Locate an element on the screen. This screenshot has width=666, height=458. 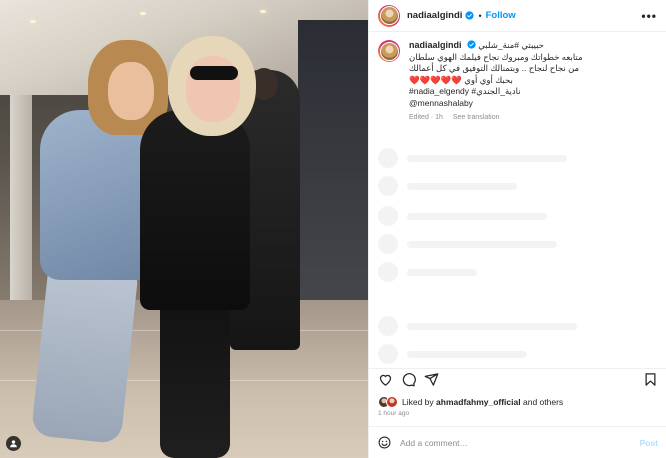
bookmark-icon is located at coordinates (650, 379).